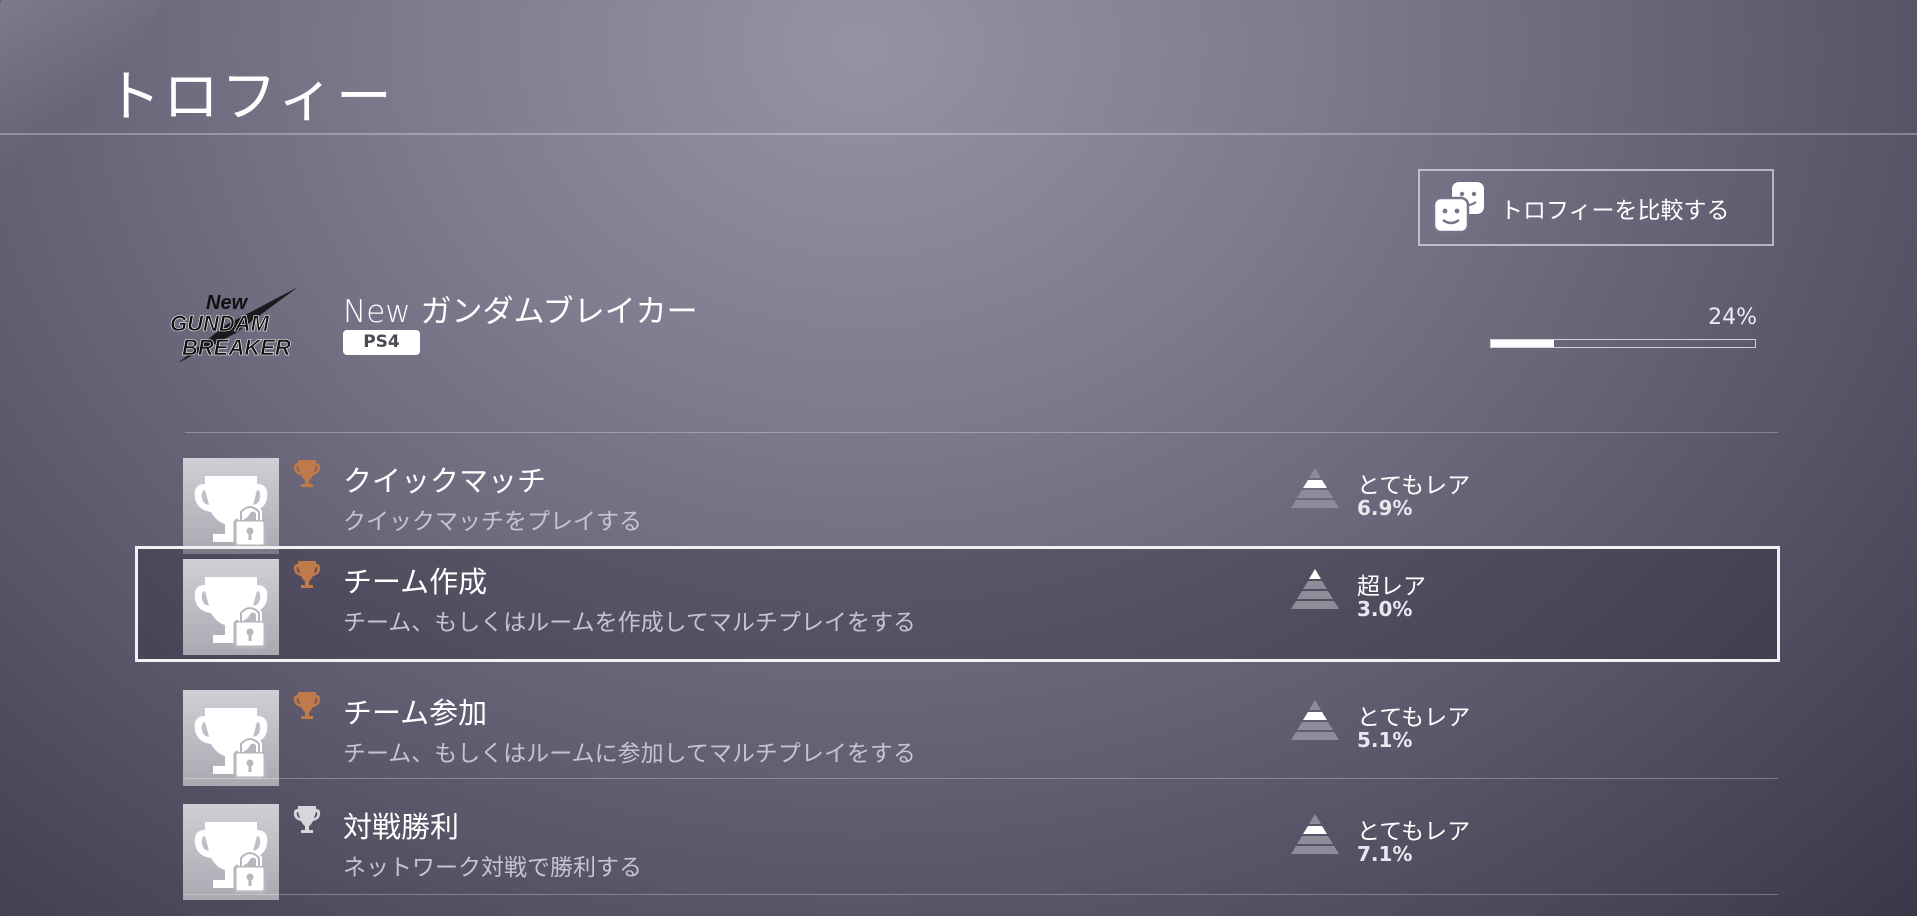 Image resolution: width=1917 pixels, height=916 pixels. I want to click on rarity-percent: 7.1%, so click(1385, 854).